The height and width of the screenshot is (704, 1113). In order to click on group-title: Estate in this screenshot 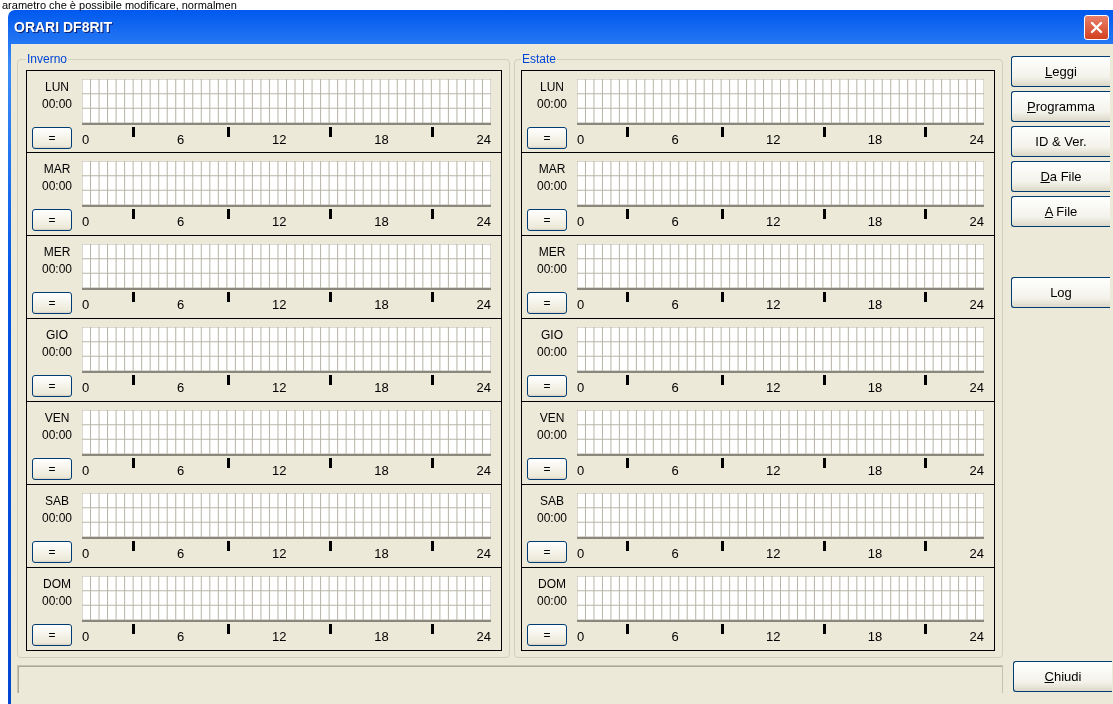, I will do `click(539, 59)`.